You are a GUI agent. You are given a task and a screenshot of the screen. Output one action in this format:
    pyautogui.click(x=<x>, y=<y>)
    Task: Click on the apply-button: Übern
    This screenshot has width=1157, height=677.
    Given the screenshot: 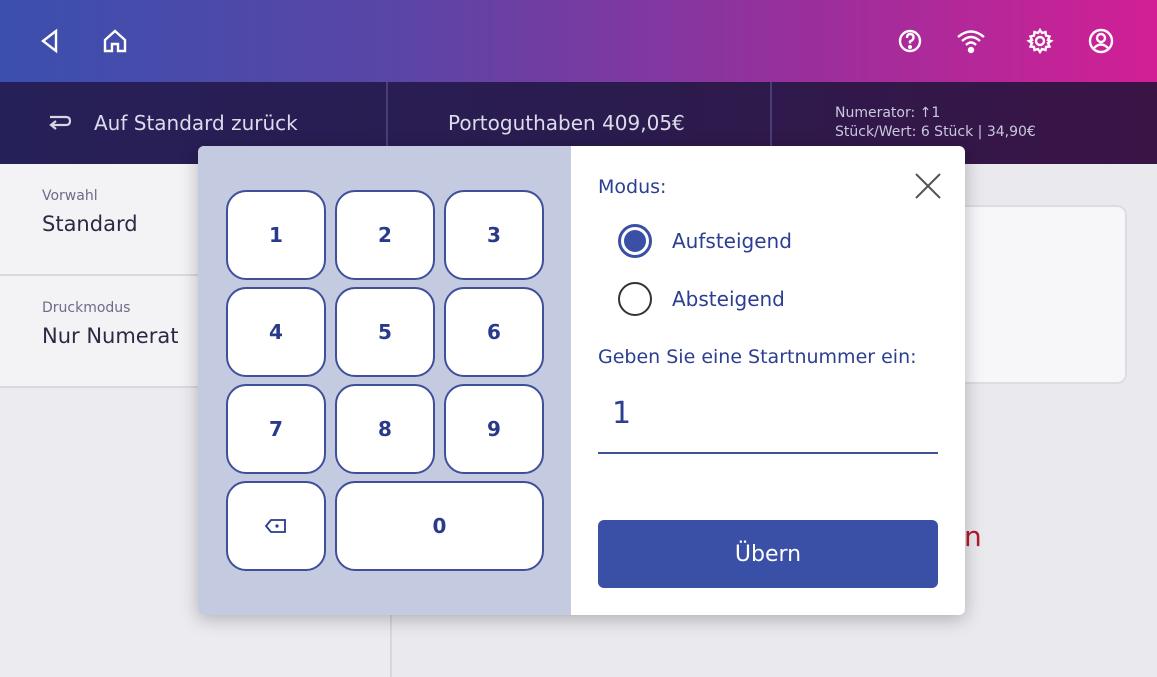 What is the action you would take?
    pyautogui.click(x=768, y=554)
    